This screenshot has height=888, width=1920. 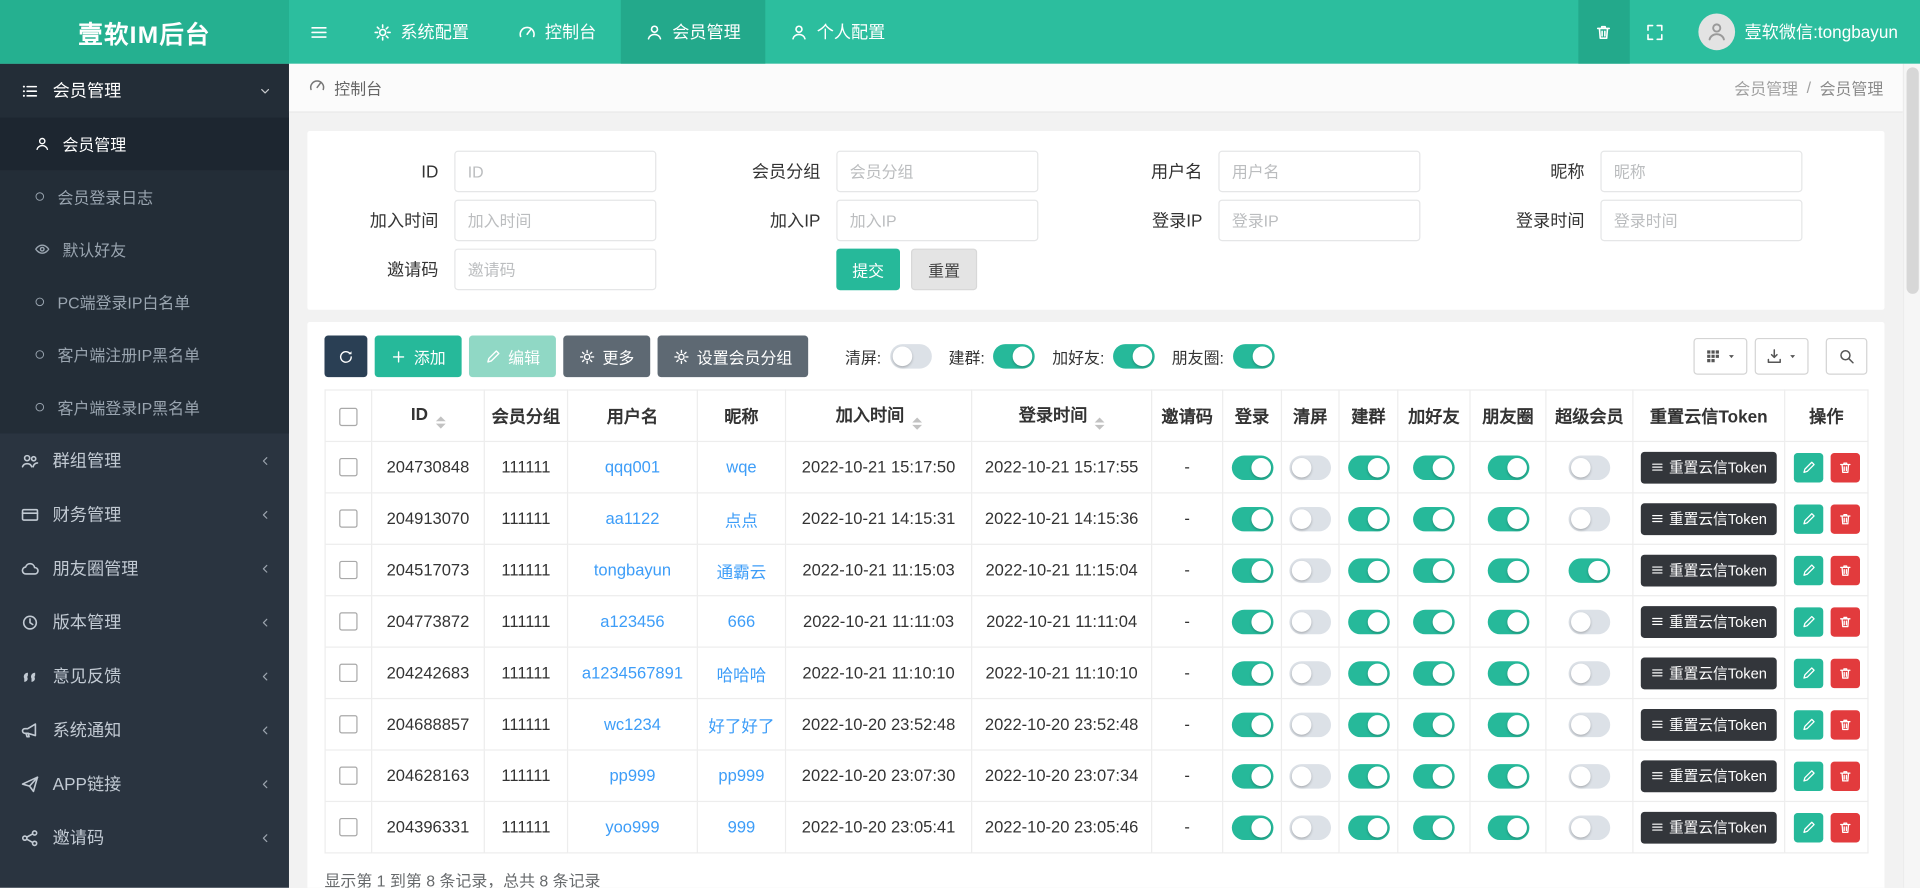 I want to click on username-link: qqq001, so click(x=632, y=467).